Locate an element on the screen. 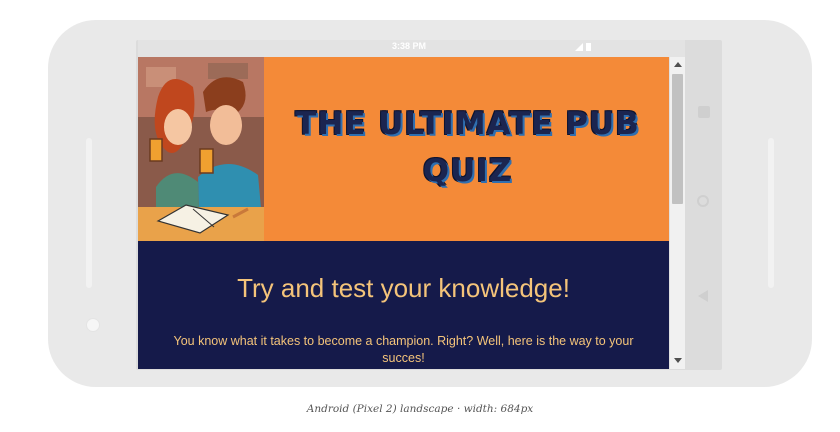 This screenshot has width=840, height=432. device-side-bar-right is located at coordinates (771, 213).